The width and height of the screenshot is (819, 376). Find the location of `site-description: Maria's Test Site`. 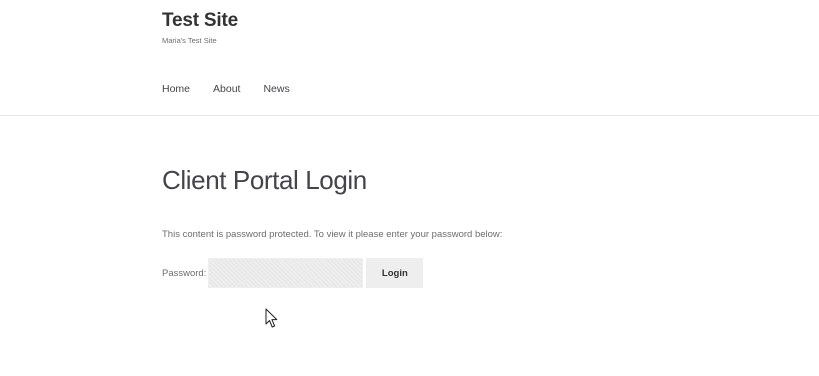

site-description: Maria's Test Site is located at coordinates (189, 40).